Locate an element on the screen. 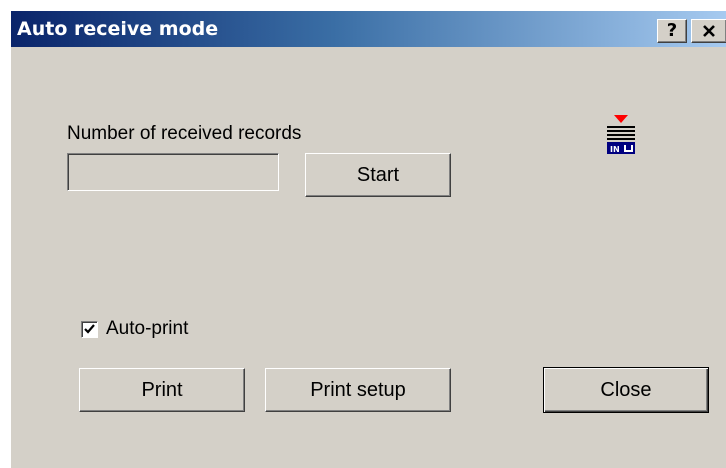 This screenshot has width=726, height=468. start-button: Start is located at coordinates (378, 175).